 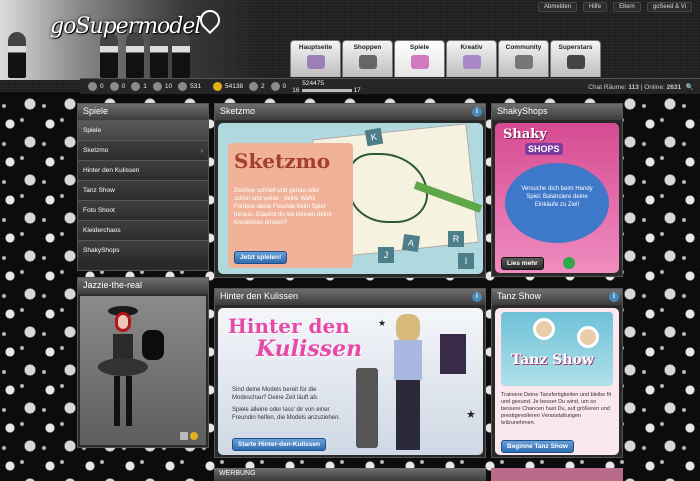 What do you see at coordinates (201, 150) in the screenshot?
I see `chevron-right-icon: ›` at bounding box center [201, 150].